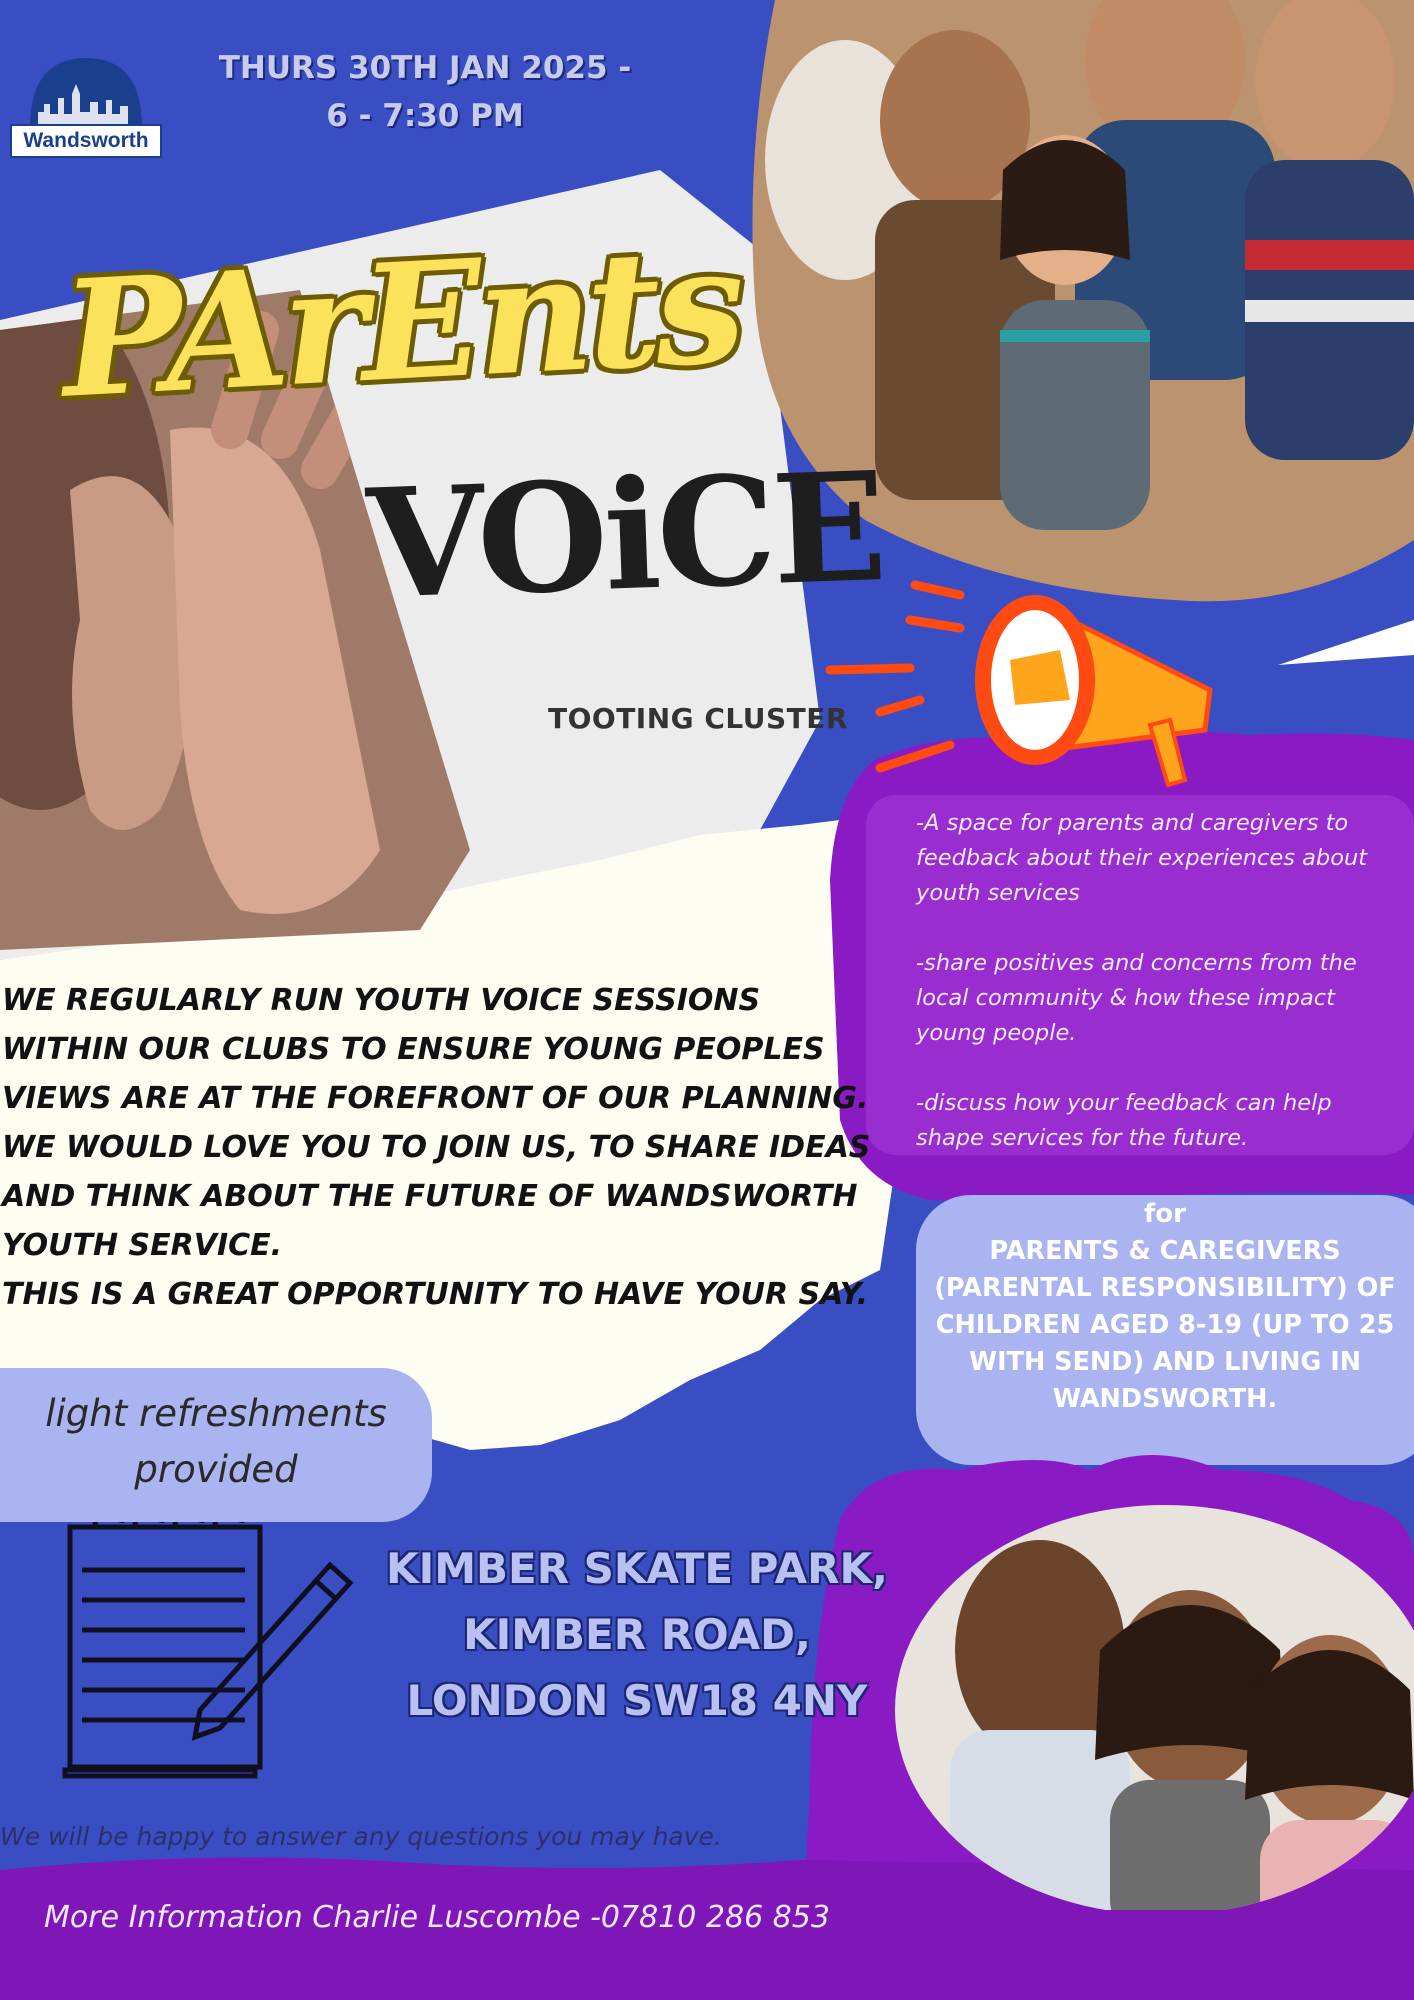 The image size is (1414, 2000). Describe the element at coordinates (1154, 1707) in the screenshot. I see `family-photo-bottom` at that location.